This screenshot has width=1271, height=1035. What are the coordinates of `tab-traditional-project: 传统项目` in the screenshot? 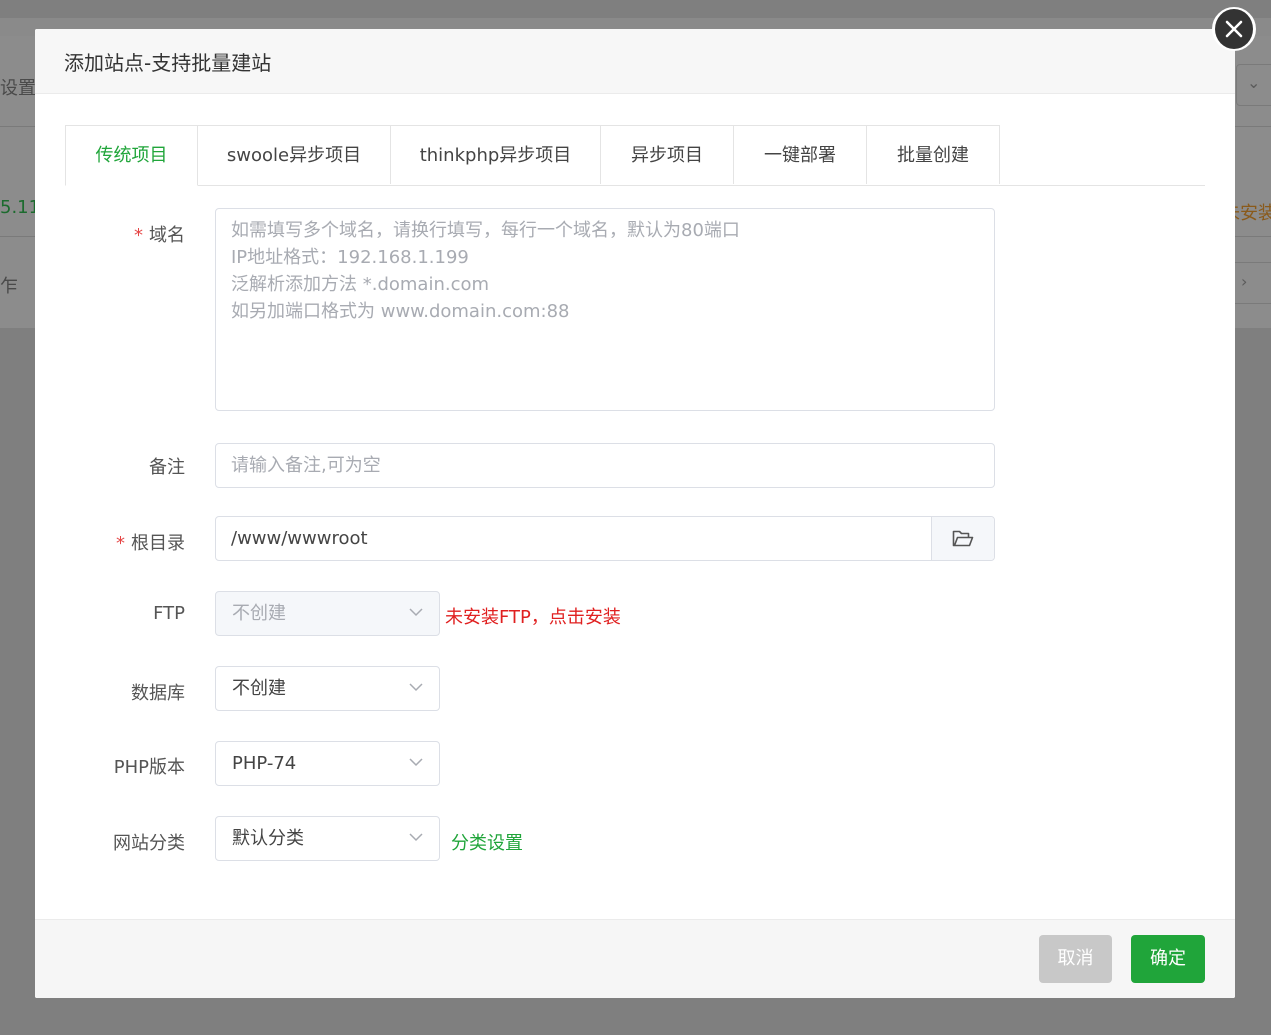 It's located at (131, 155).